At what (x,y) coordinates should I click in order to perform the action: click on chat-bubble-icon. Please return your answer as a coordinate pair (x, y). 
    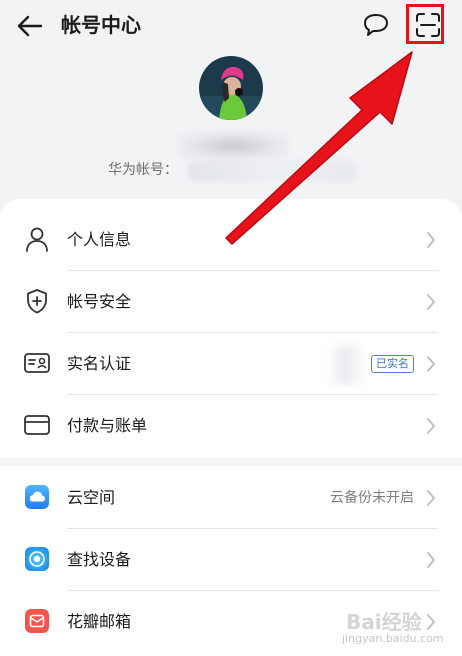
    Looking at the image, I should click on (376, 25).